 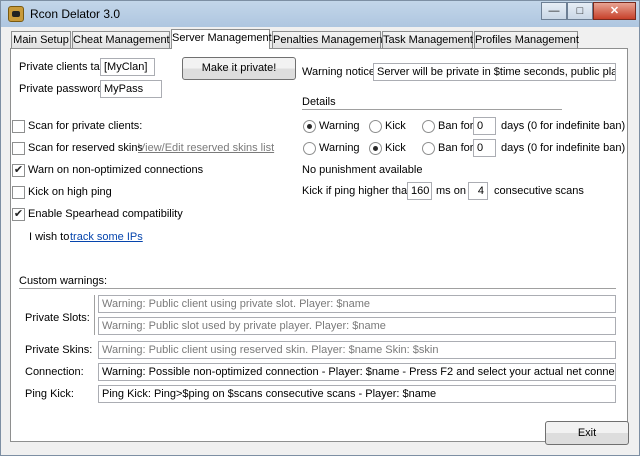 I want to click on kick-ping-label: Kick on high ping, so click(x=70, y=192).